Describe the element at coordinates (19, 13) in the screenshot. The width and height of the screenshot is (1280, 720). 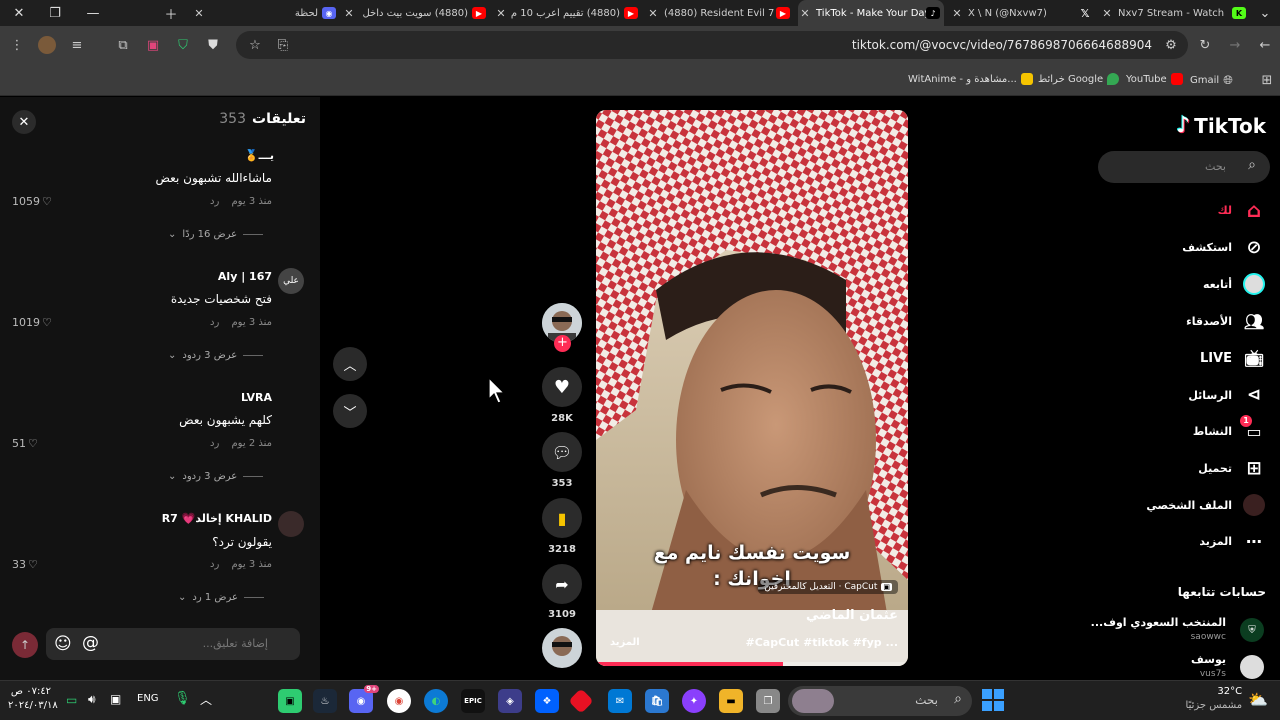
I see `window-close-icon: ✕` at that location.